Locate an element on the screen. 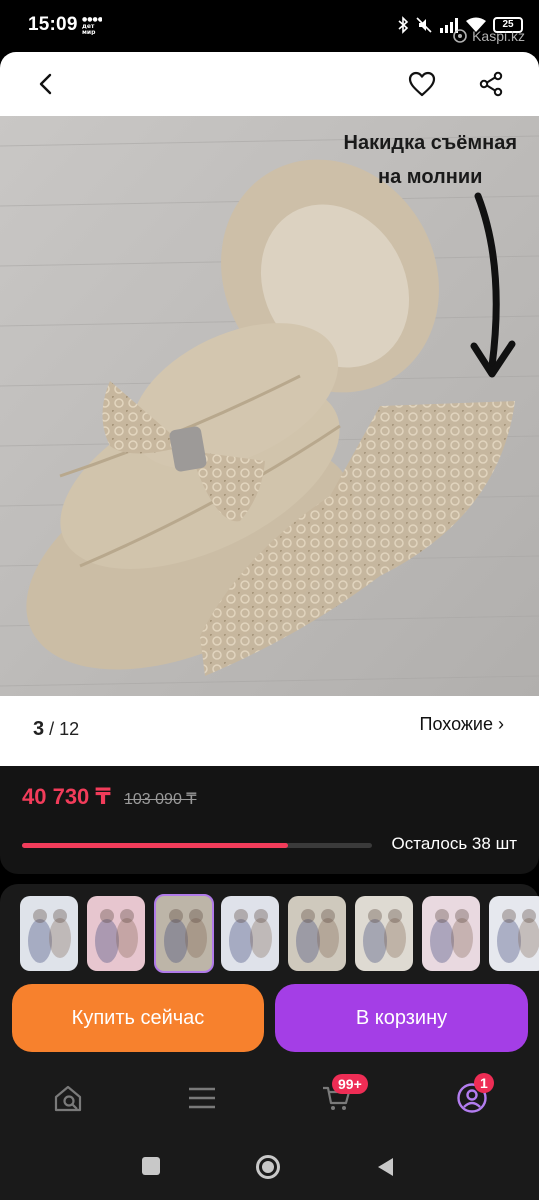 This screenshot has width=539, height=1200. cart-badge: 99+ is located at coordinates (350, 1084).